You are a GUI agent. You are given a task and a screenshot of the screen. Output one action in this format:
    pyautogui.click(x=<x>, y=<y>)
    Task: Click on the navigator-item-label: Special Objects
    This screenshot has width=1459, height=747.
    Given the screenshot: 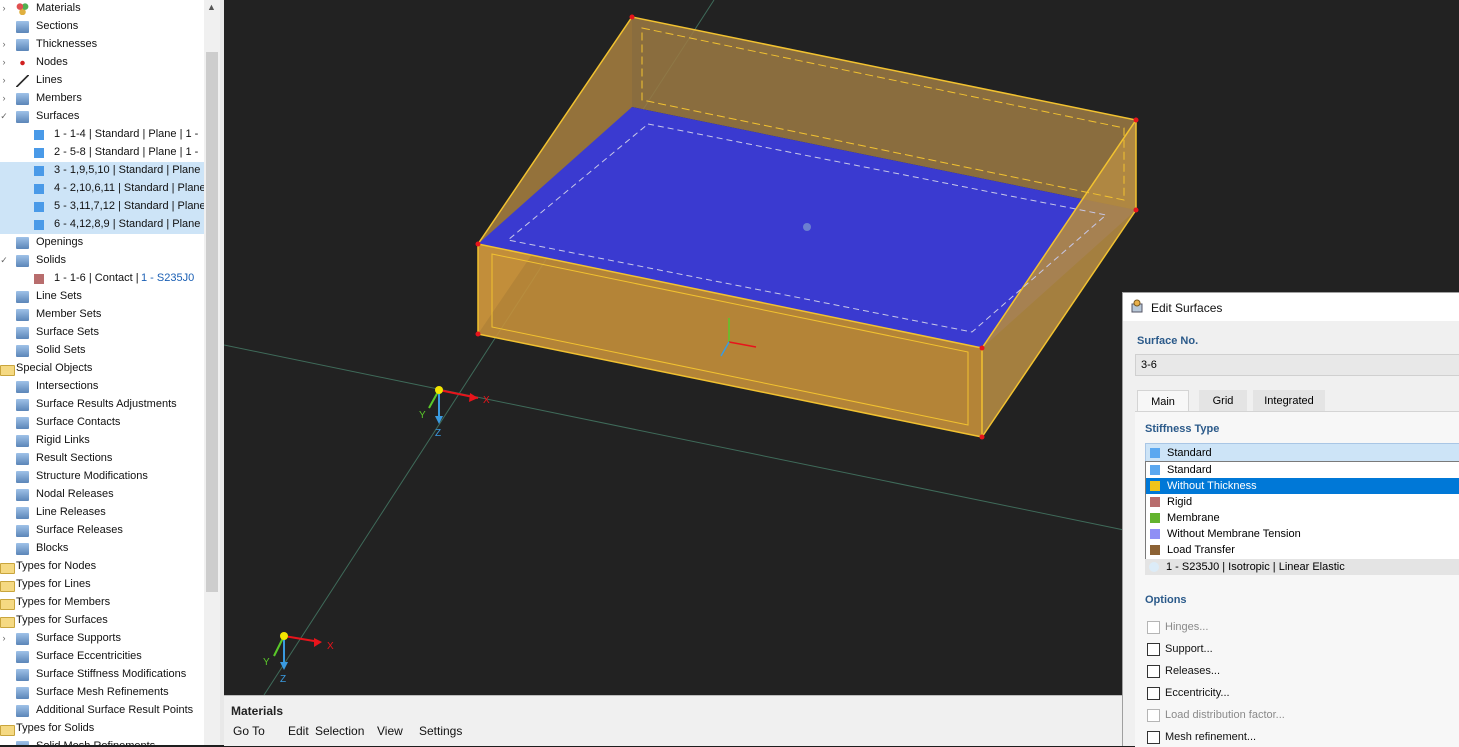 What is the action you would take?
    pyautogui.click(x=54, y=368)
    